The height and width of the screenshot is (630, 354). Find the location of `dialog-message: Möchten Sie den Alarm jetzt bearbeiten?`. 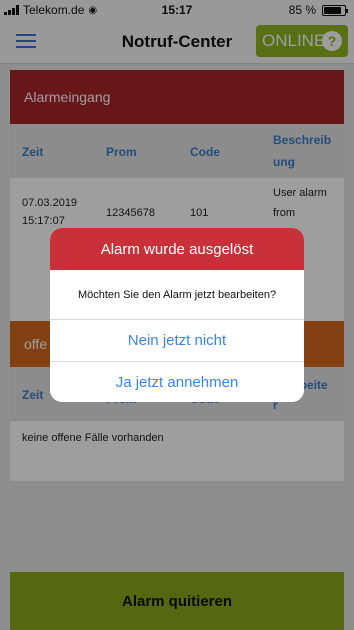

dialog-message: Möchten Sie den Alarm jetzt bearbeiten? is located at coordinates (177, 295).